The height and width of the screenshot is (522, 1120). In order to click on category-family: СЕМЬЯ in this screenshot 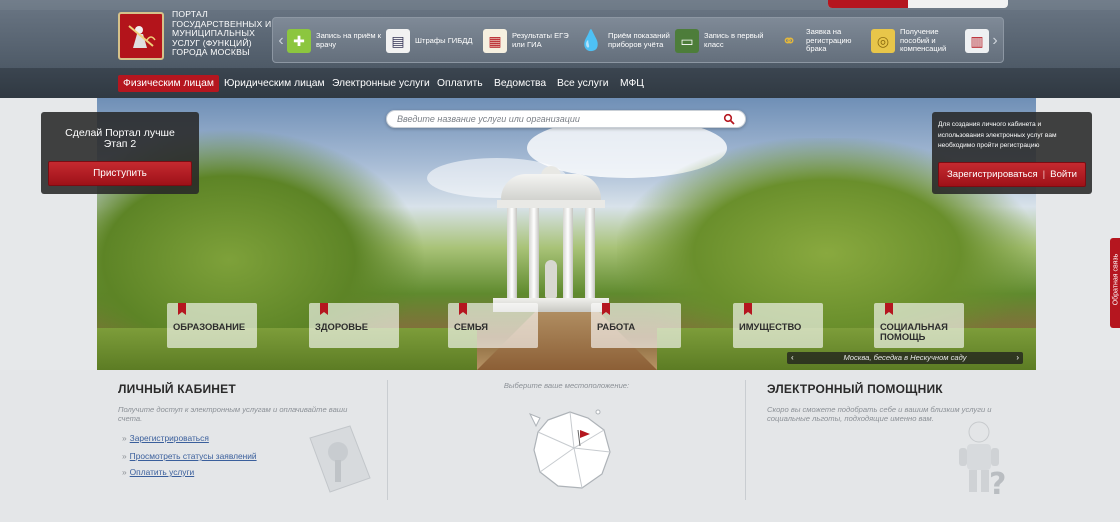, I will do `click(493, 325)`.